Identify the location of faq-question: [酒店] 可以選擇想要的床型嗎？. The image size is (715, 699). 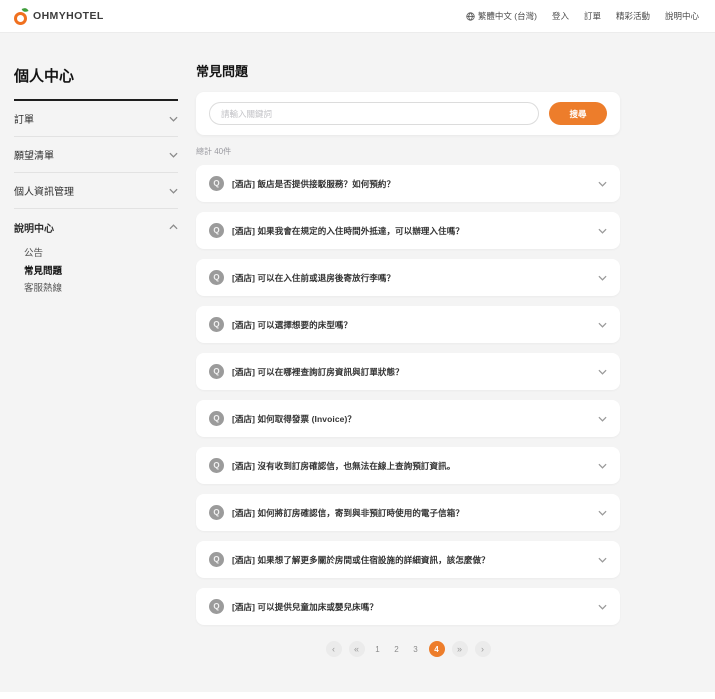
(292, 324).